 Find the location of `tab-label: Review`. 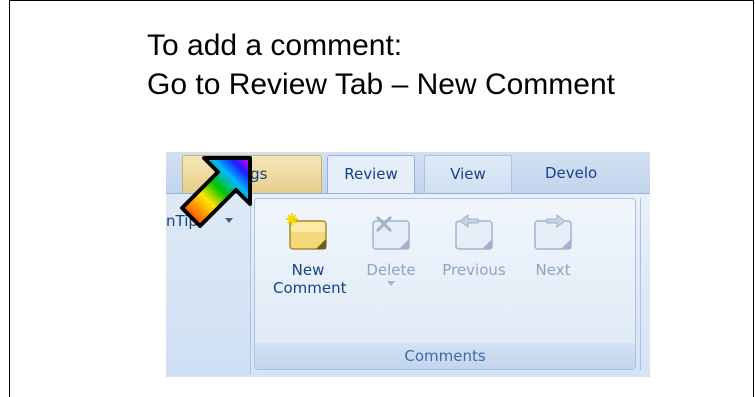

tab-label: Review is located at coordinates (371, 174).